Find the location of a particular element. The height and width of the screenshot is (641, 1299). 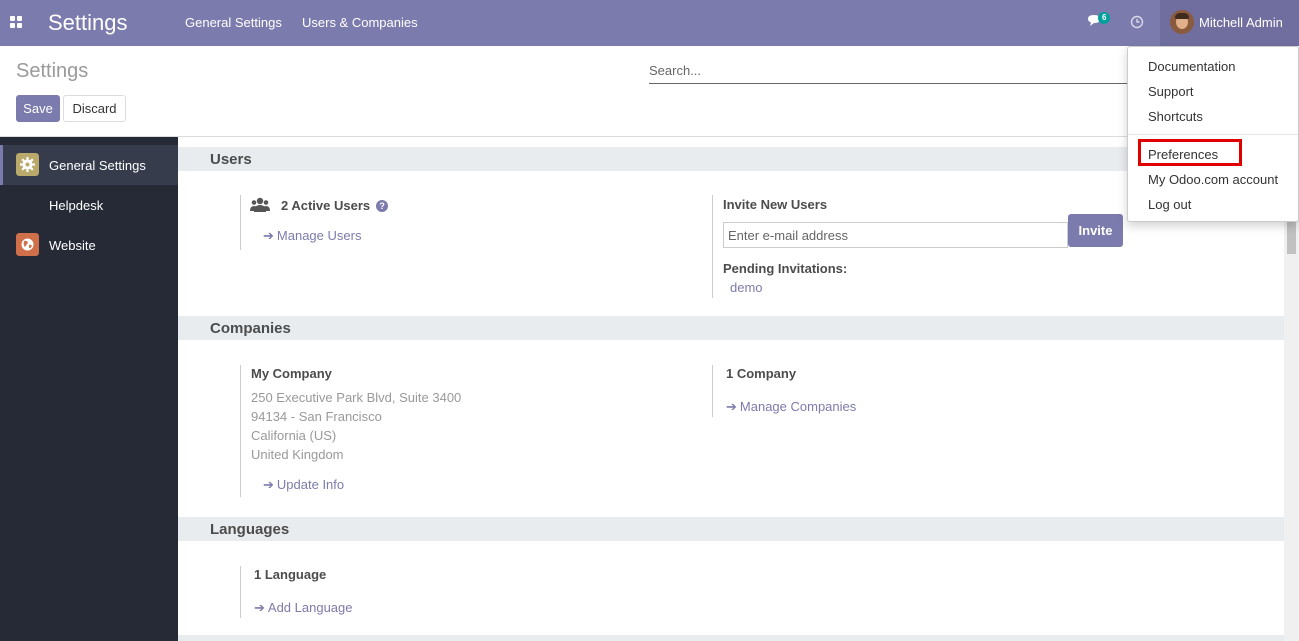

pending-invitations-title: Pending Invitations: is located at coordinates (785, 268).